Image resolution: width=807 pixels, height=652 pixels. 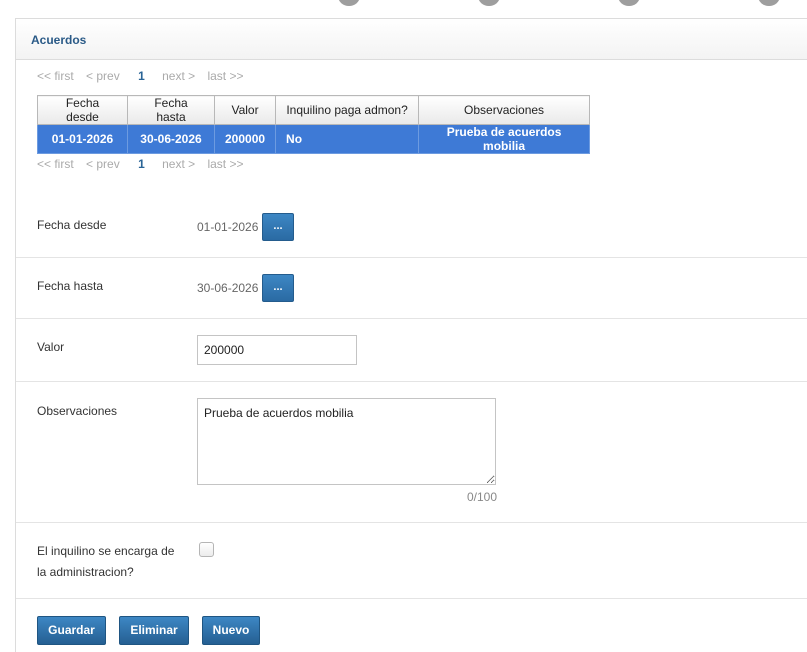 I want to click on panel-header: Acuerdos, so click(x=411, y=39).